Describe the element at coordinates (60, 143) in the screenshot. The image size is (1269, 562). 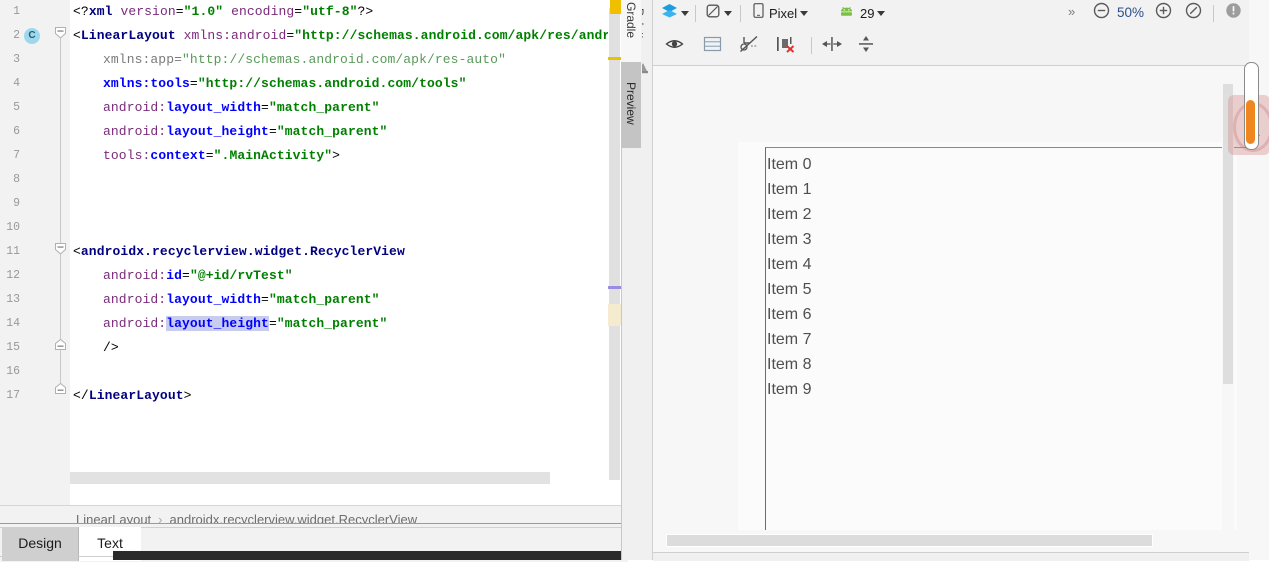
I see `fold-guide-line` at that location.